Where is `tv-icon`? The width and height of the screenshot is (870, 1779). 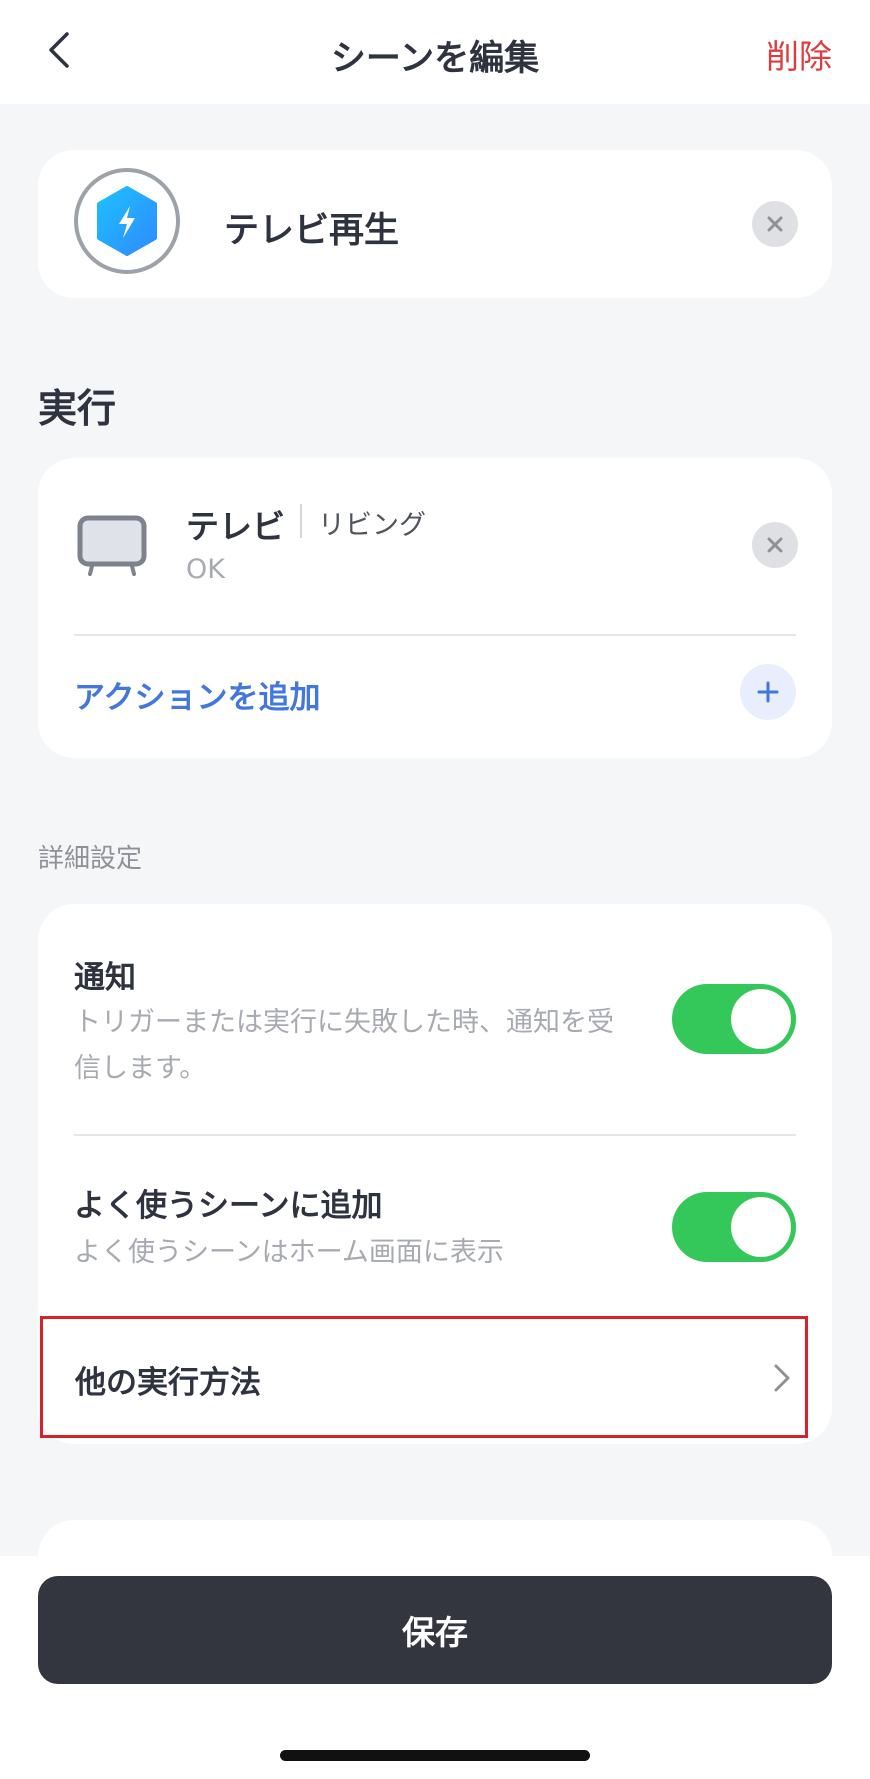 tv-icon is located at coordinates (112, 545).